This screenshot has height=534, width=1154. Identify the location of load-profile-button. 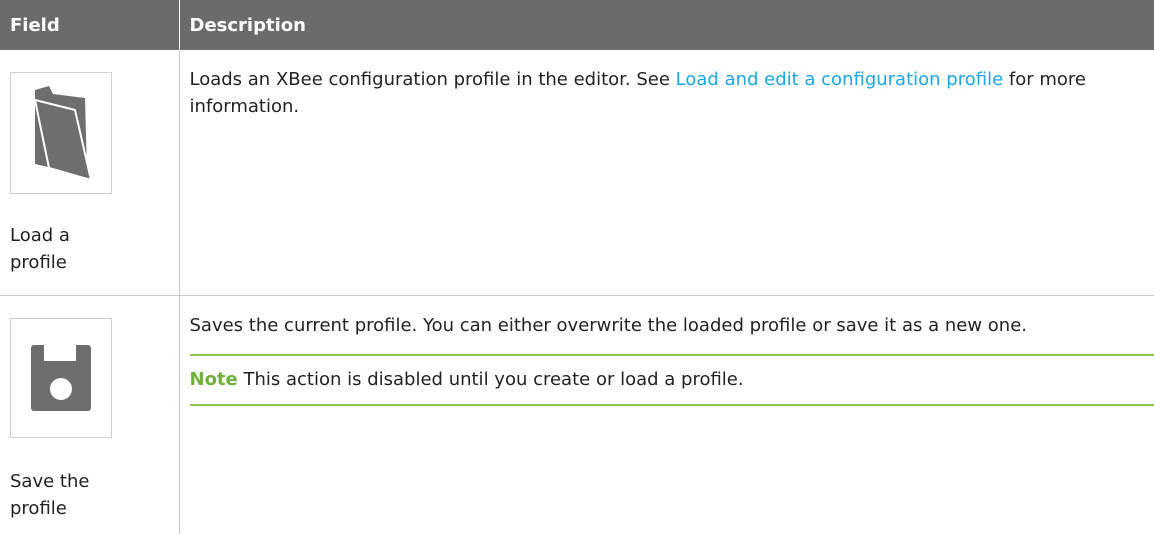
(61, 133).